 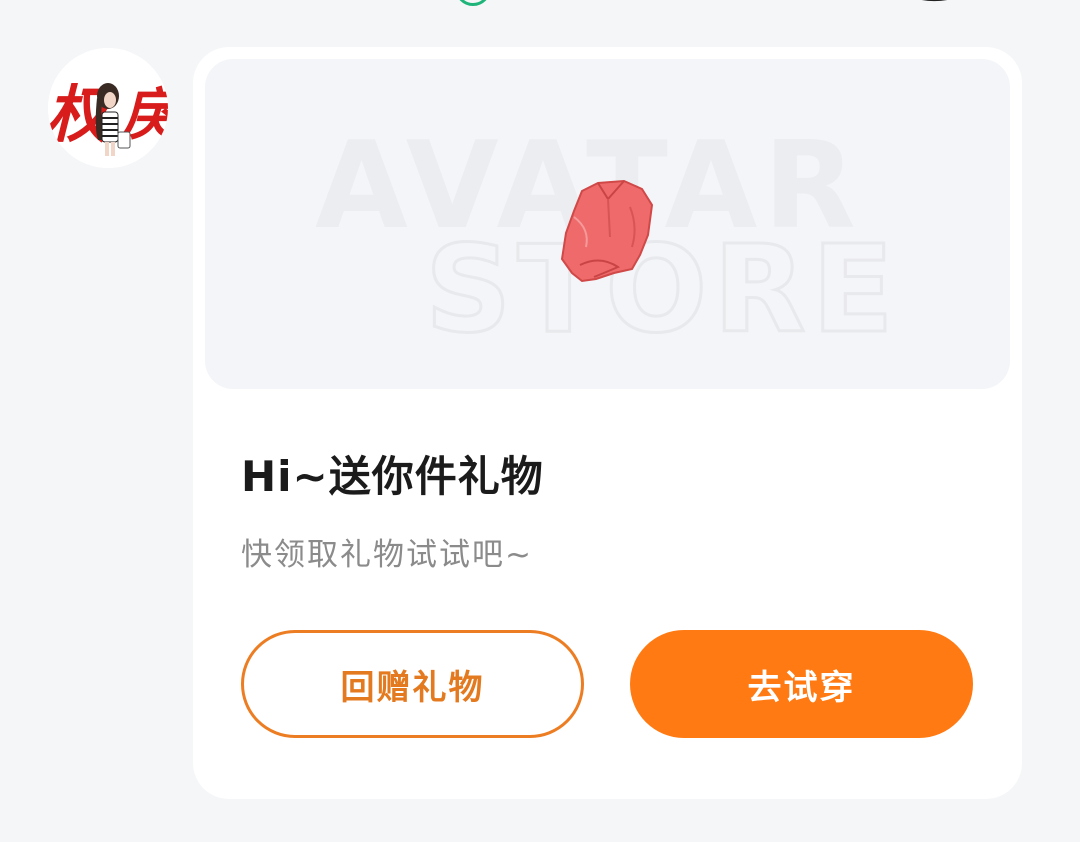 I want to click on gift-title: Hi~送你件礼物, so click(x=392, y=476).